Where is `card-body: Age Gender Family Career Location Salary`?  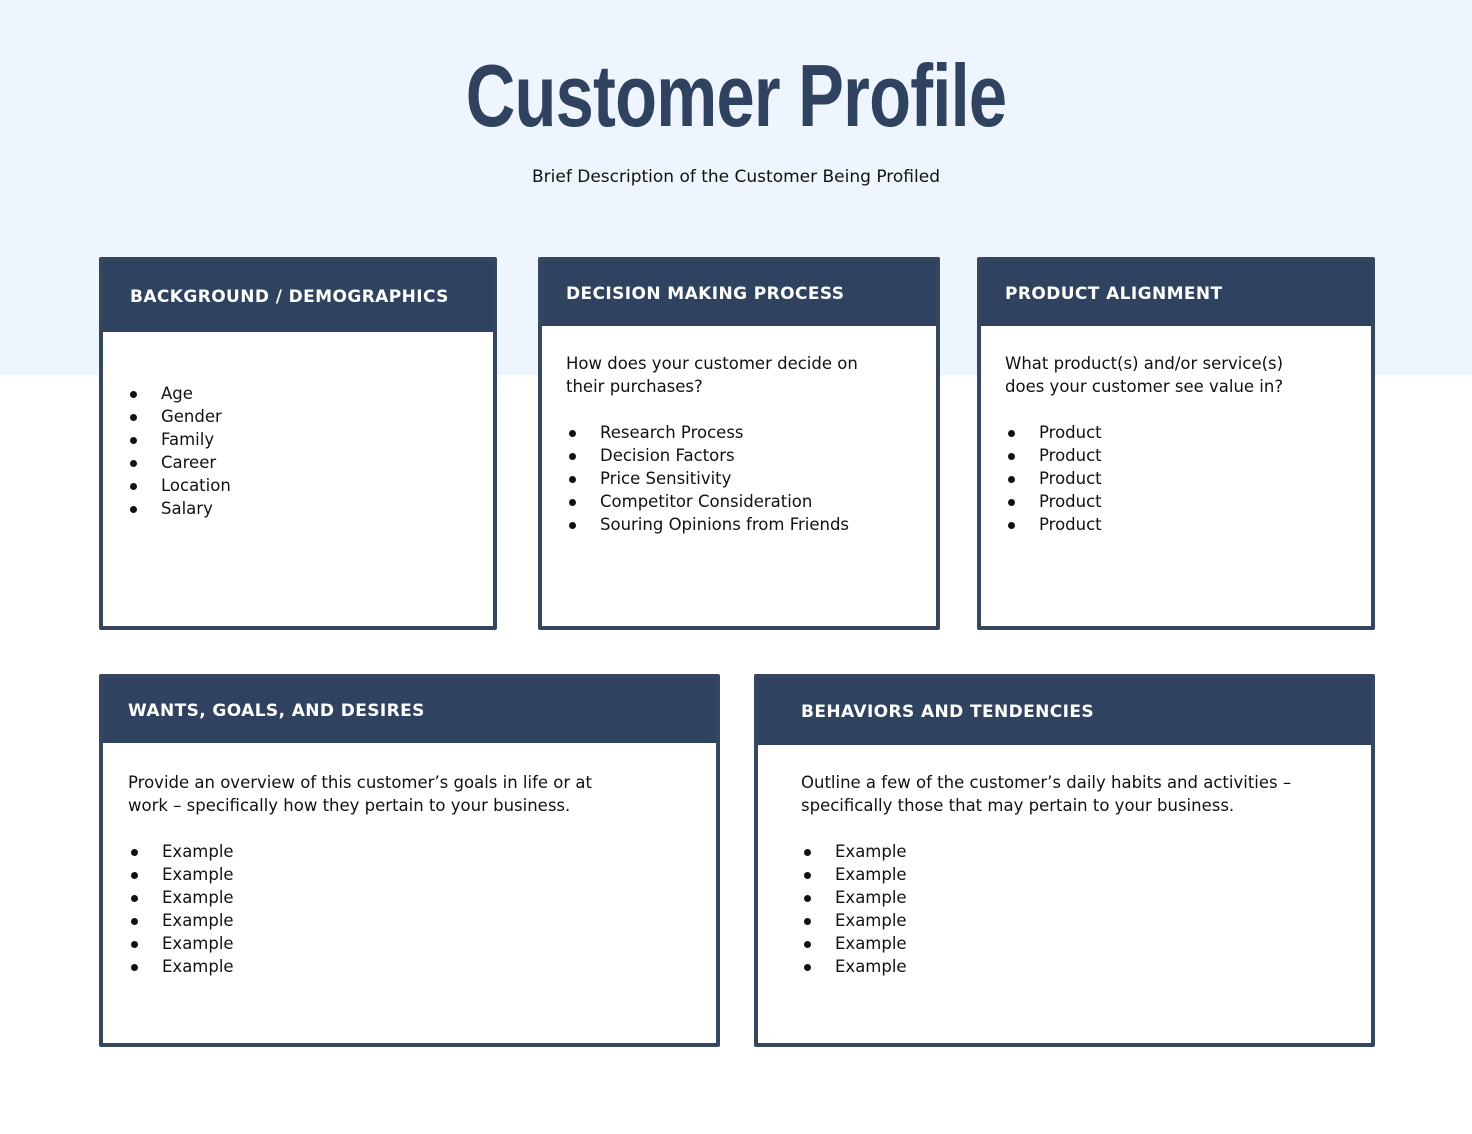
card-body: Age Gender Family Career Location Salary is located at coordinates (298, 426).